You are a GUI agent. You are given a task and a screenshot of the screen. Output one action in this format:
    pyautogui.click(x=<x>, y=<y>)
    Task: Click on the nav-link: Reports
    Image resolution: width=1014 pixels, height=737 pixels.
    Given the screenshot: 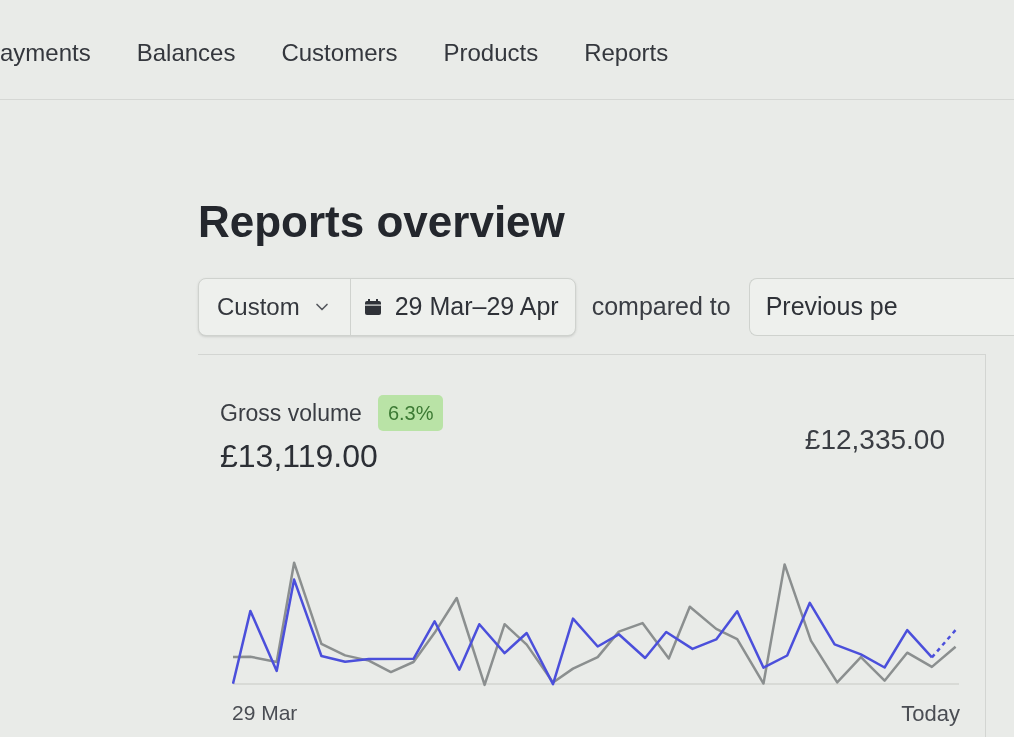 What is the action you would take?
    pyautogui.click(x=626, y=53)
    